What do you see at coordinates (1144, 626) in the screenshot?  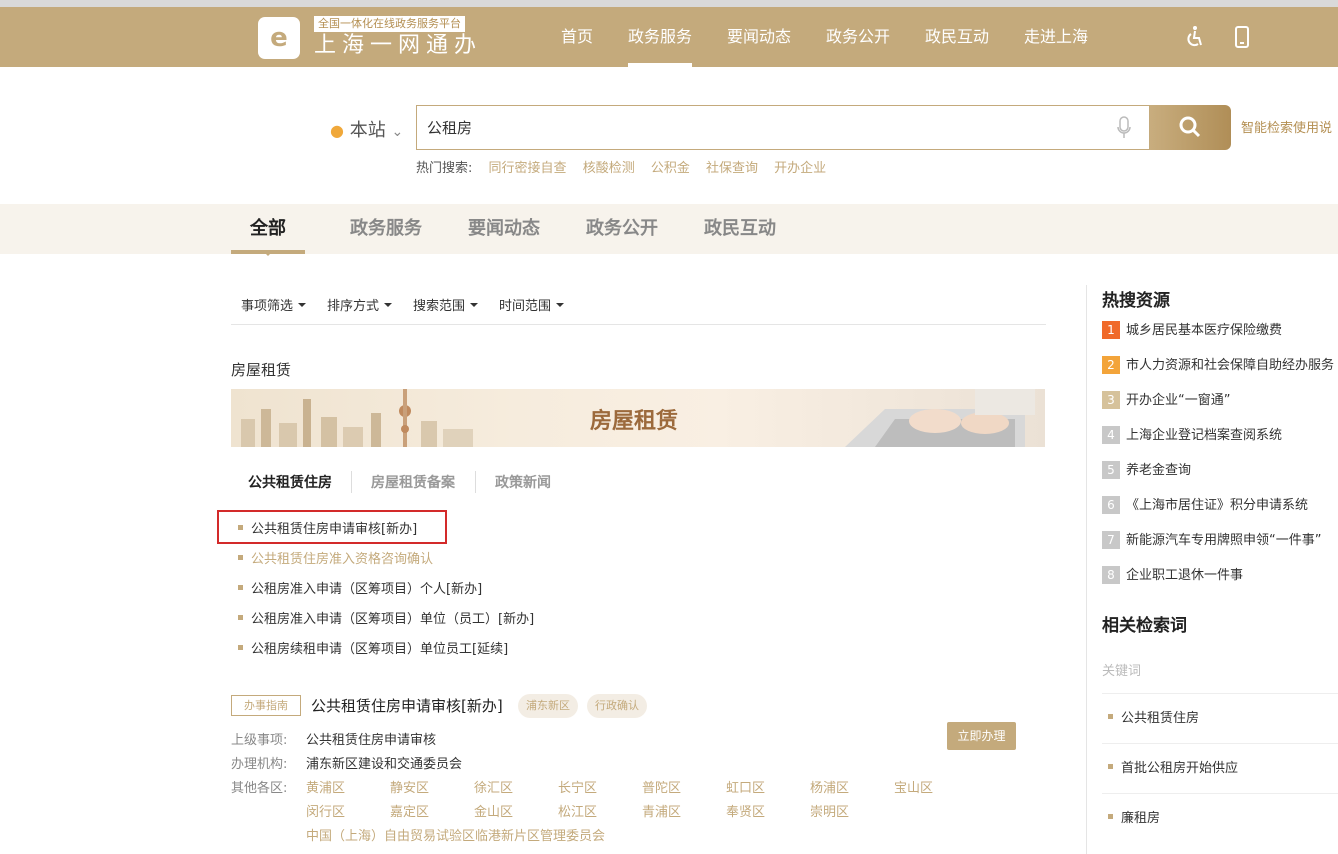 I see `related-searches-title: 相关检索词` at bounding box center [1144, 626].